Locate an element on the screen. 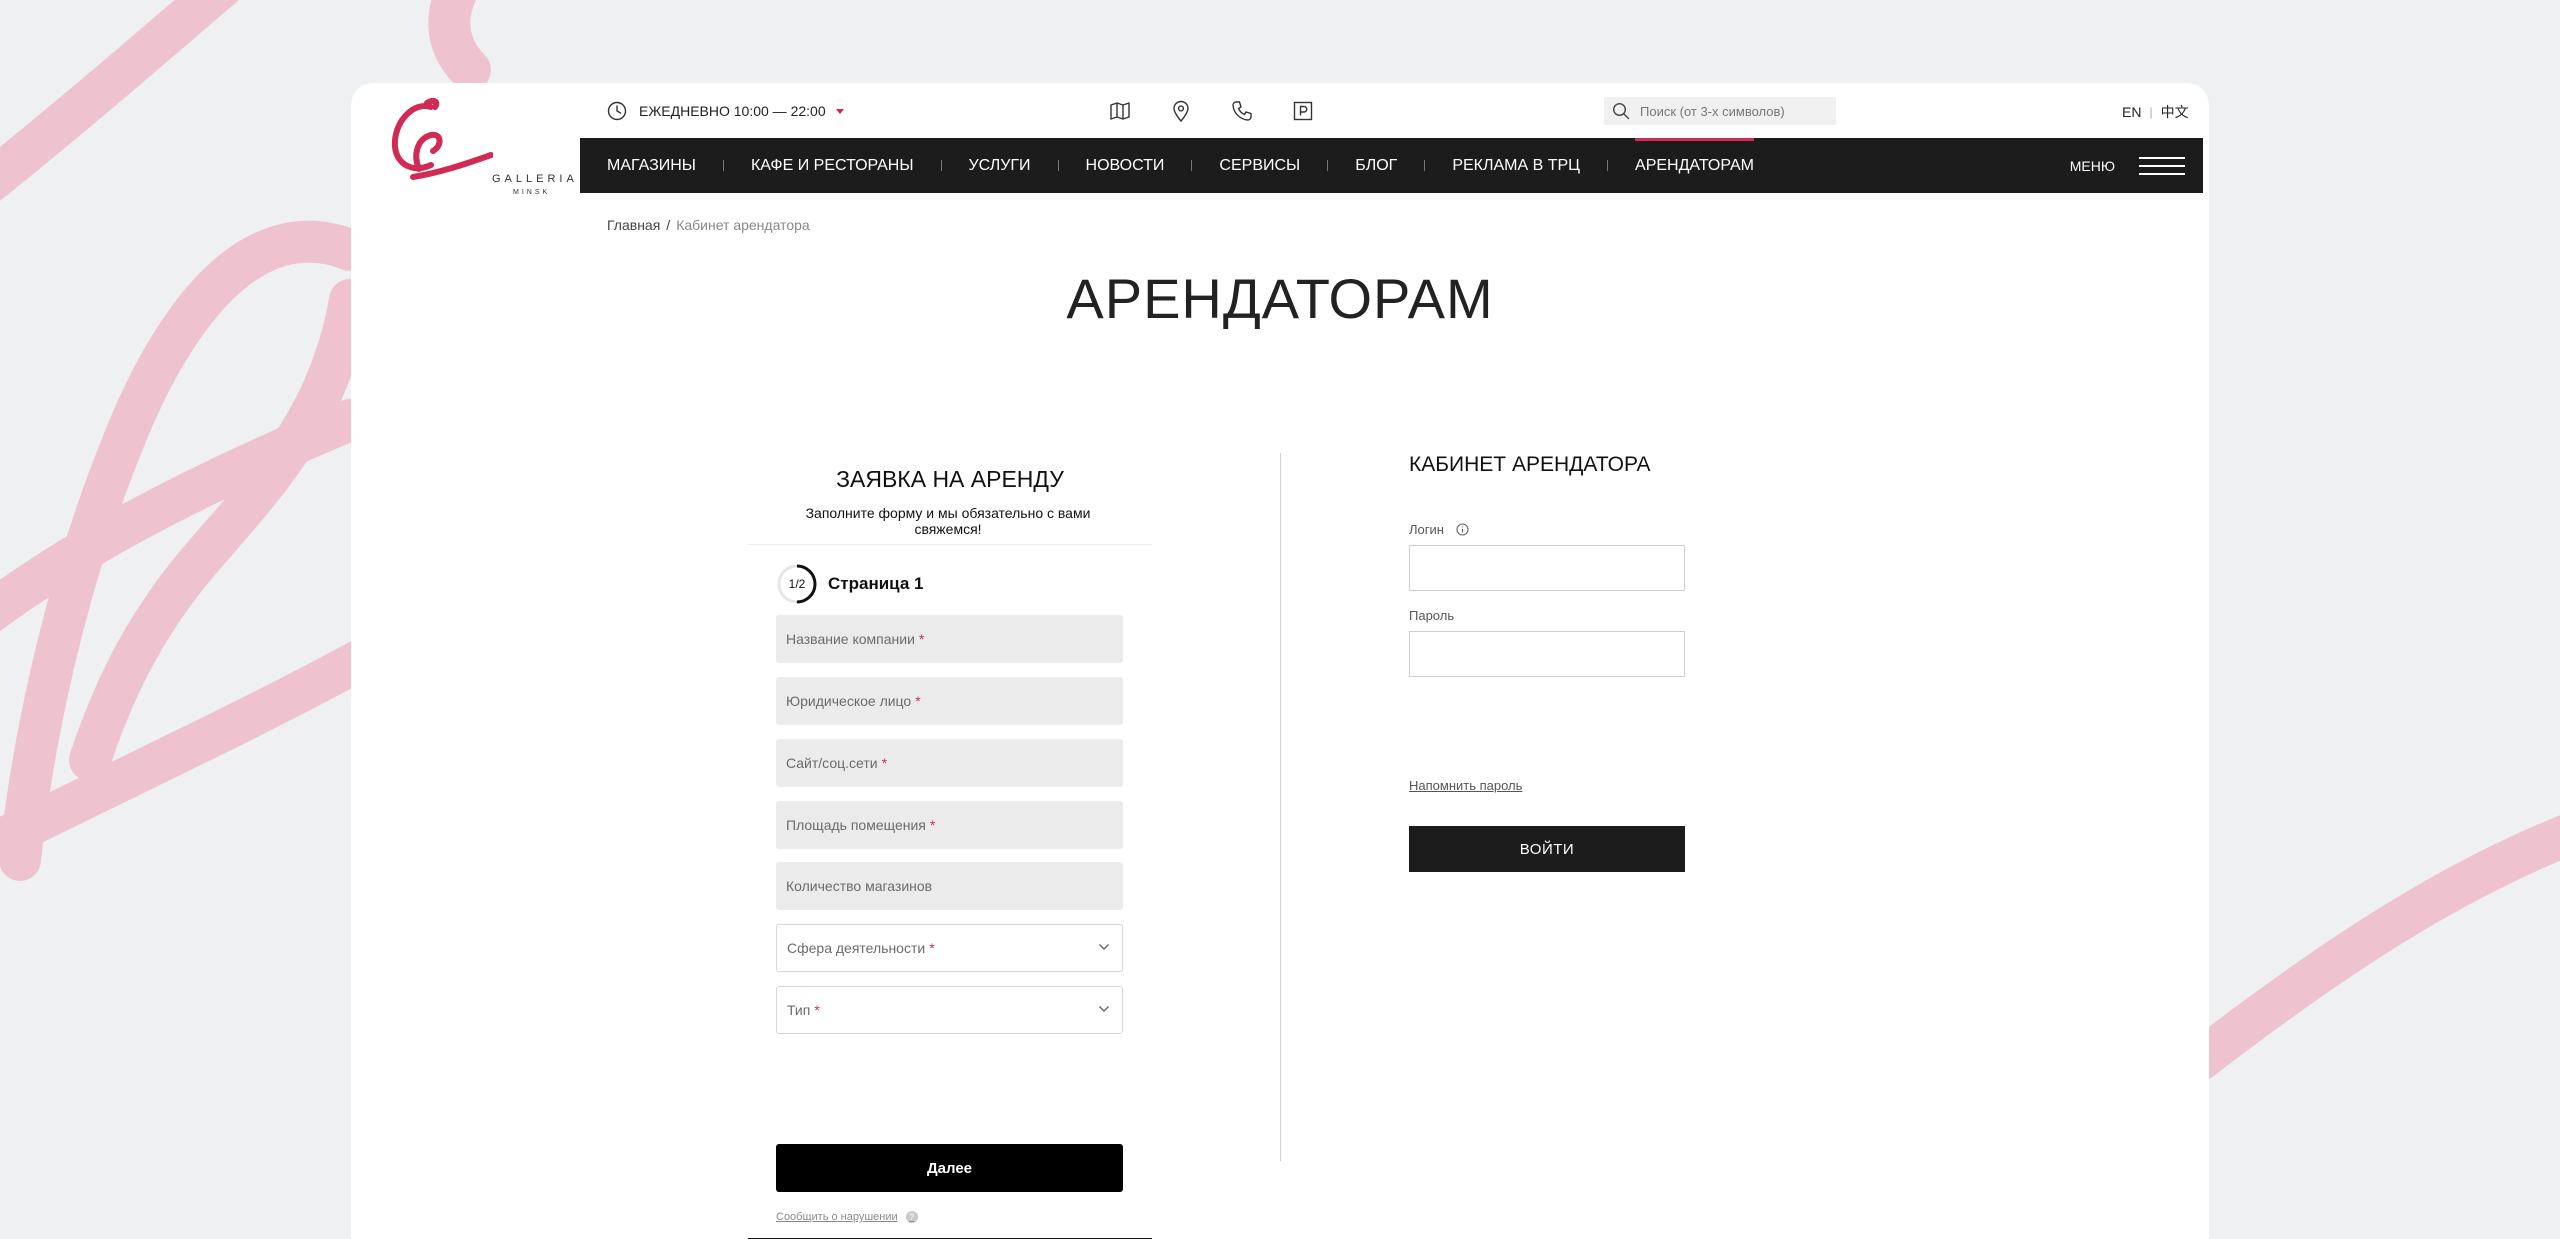 Image resolution: width=2560 pixels, height=1239 pixels. logo-city: MINSK is located at coordinates (532, 192).